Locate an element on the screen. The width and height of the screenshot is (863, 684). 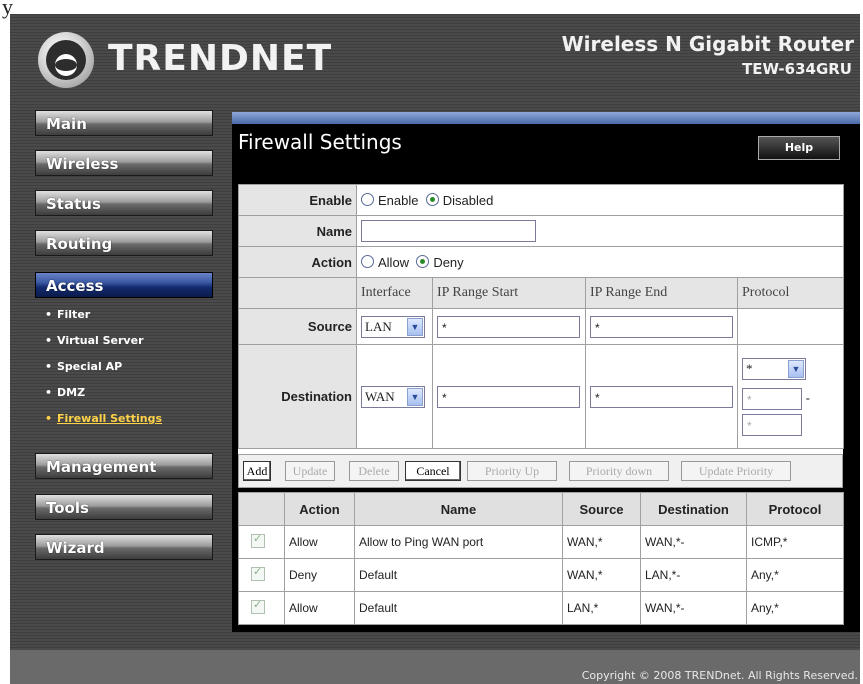
nav-wireless: Wireless is located at coordinates (124, 163).